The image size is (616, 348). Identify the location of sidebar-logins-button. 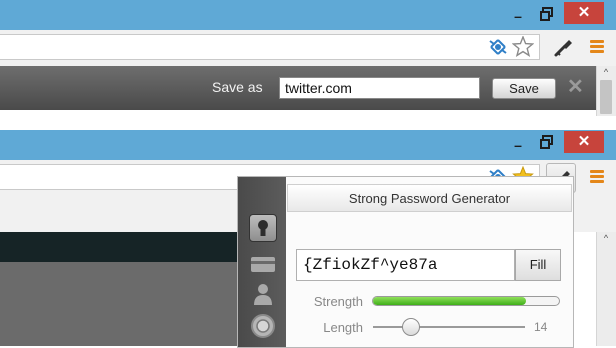
(263, 228).